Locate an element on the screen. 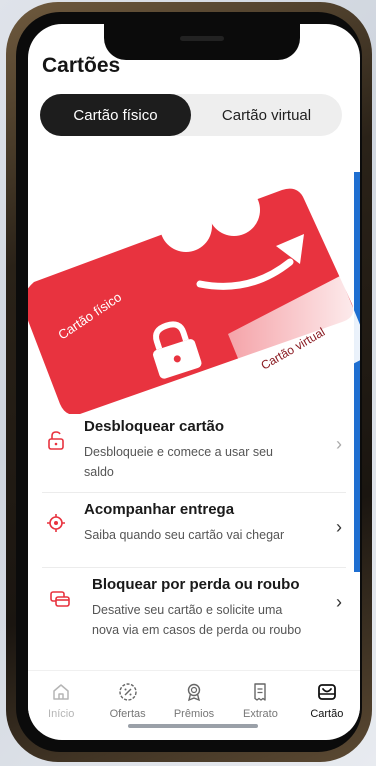 Image resolution: width=376 pixels, height=766 pixels. nav-statement: Extrato is located at coordinates (260, 701).